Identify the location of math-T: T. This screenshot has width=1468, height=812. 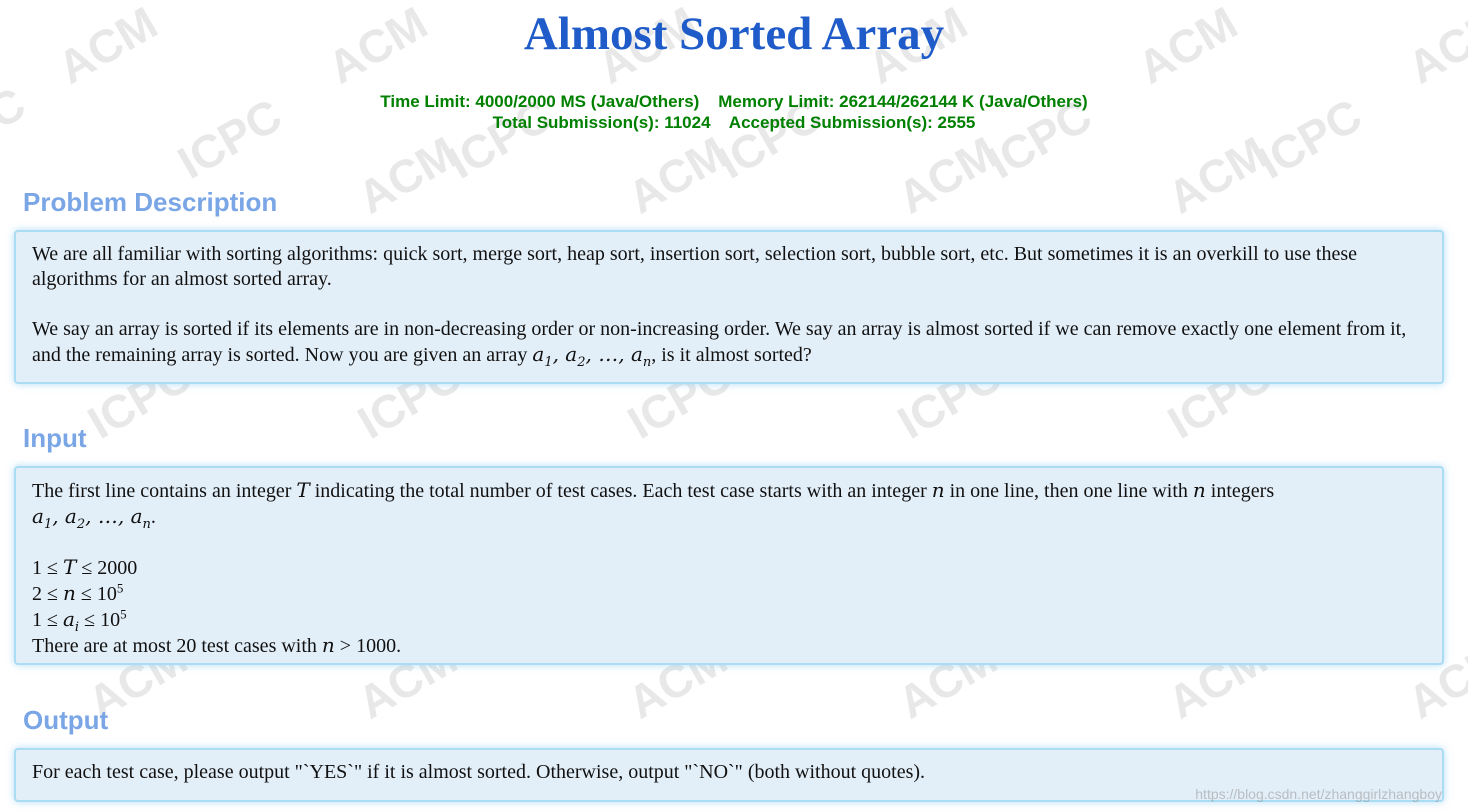
(303, 490).